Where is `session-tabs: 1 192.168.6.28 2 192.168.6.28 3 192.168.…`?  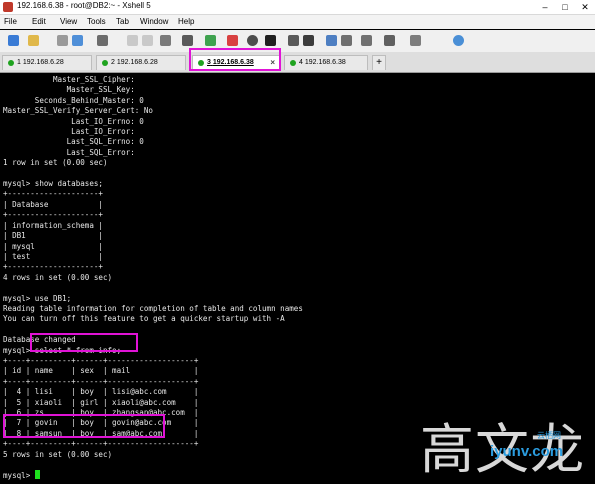
session-tabs: 1 192.168.6.28 2 192.168.6.28 3 192.168.… is located at coordinates (297, 62).